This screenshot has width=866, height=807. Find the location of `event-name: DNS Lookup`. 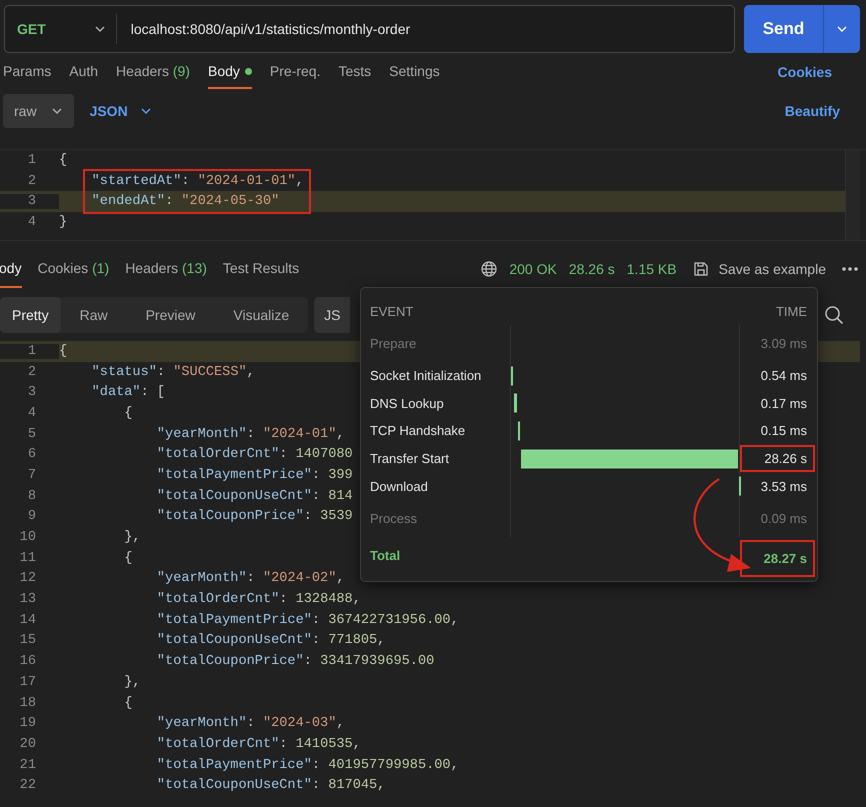

event-name: DNS Lookup is located at coordinates (407, 403).